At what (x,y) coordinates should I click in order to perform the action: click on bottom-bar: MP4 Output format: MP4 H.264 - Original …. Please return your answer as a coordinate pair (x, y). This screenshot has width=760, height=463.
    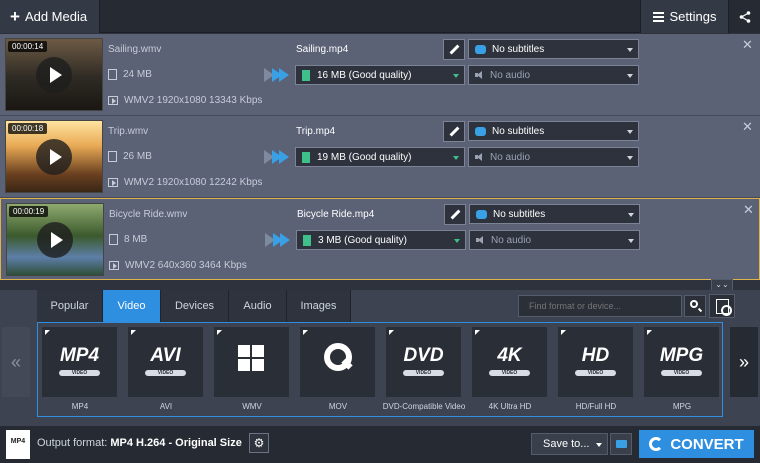
    Looking at the image, I should click on (380, 444).